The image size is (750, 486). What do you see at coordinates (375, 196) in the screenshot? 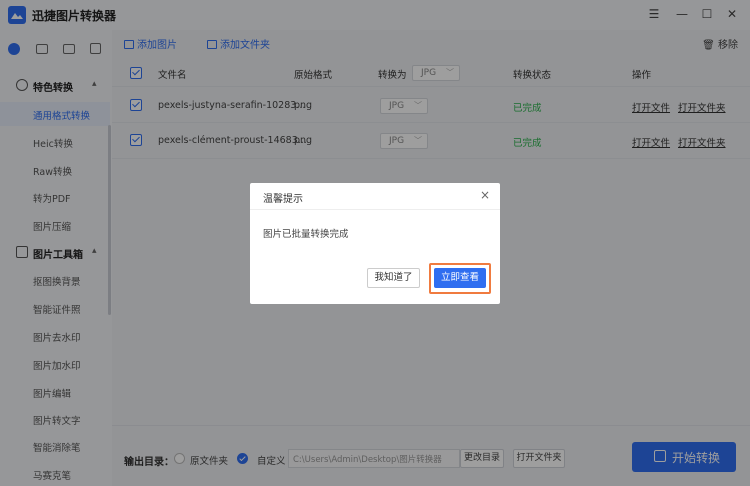
I see `dialog-header: 温馨提示 ×` at bounding box center [375, 196].